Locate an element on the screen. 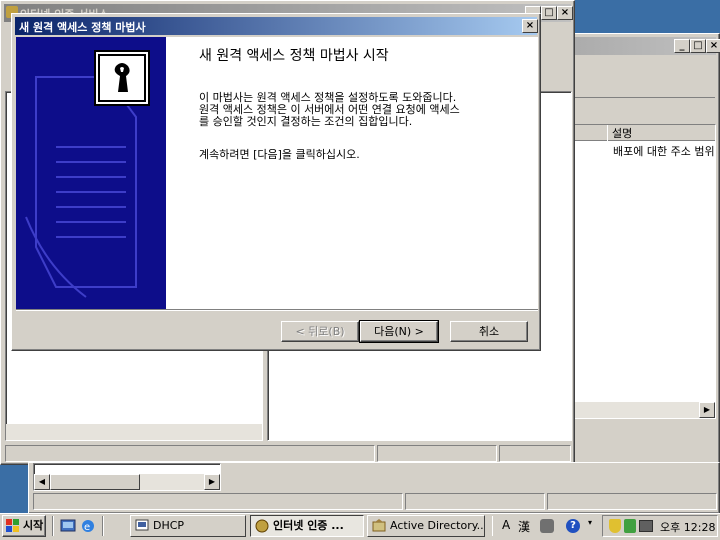  description-cell-text: 배포에 대한 주소 범위 is located at coordinates (664, 151).